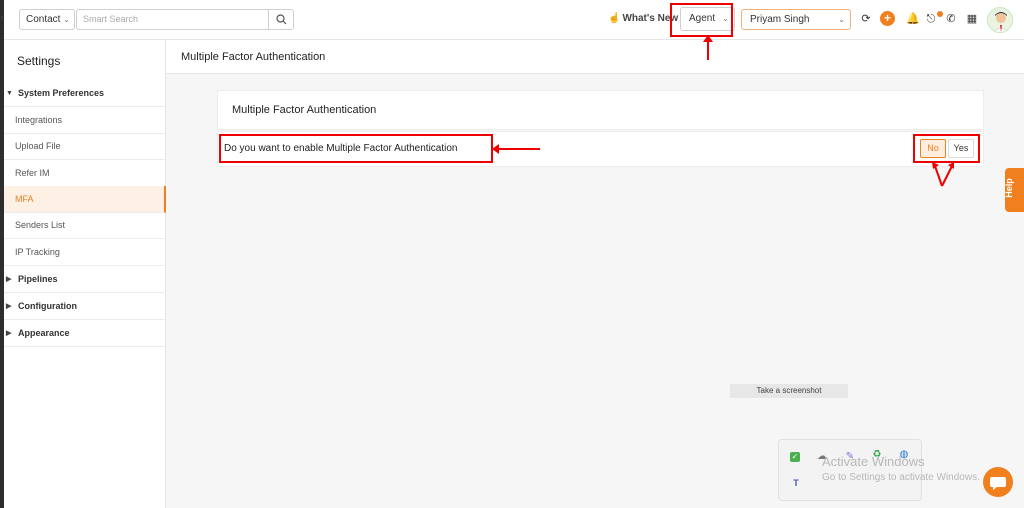  What do you see at coordinates (85, 306) in the screenshot?
I see `sidebar-group-configuration: ▶ Configuration` at bounding box center [85, 306].